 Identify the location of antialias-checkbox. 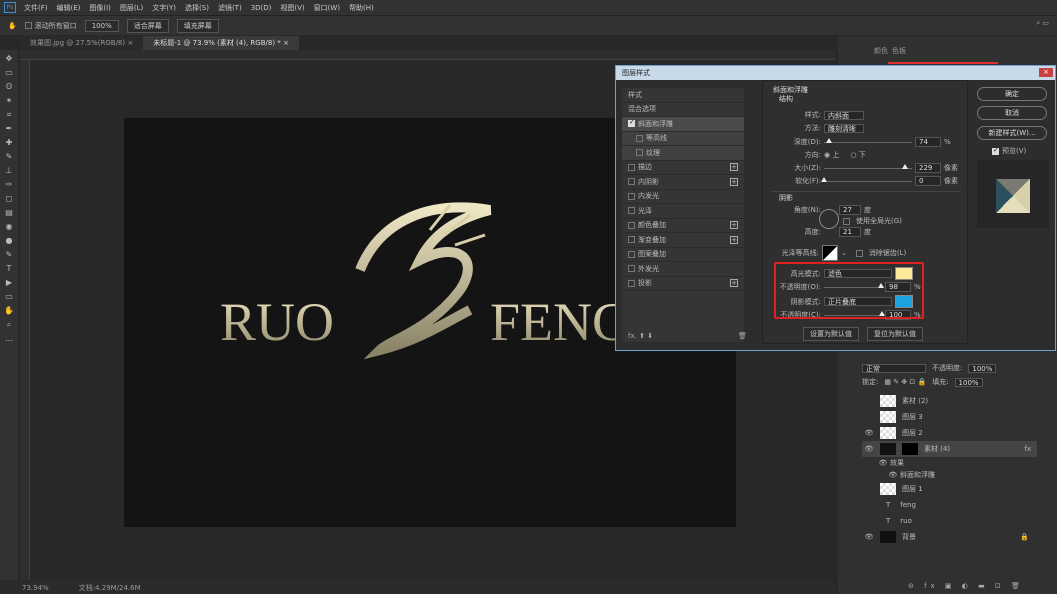
(859, 253).